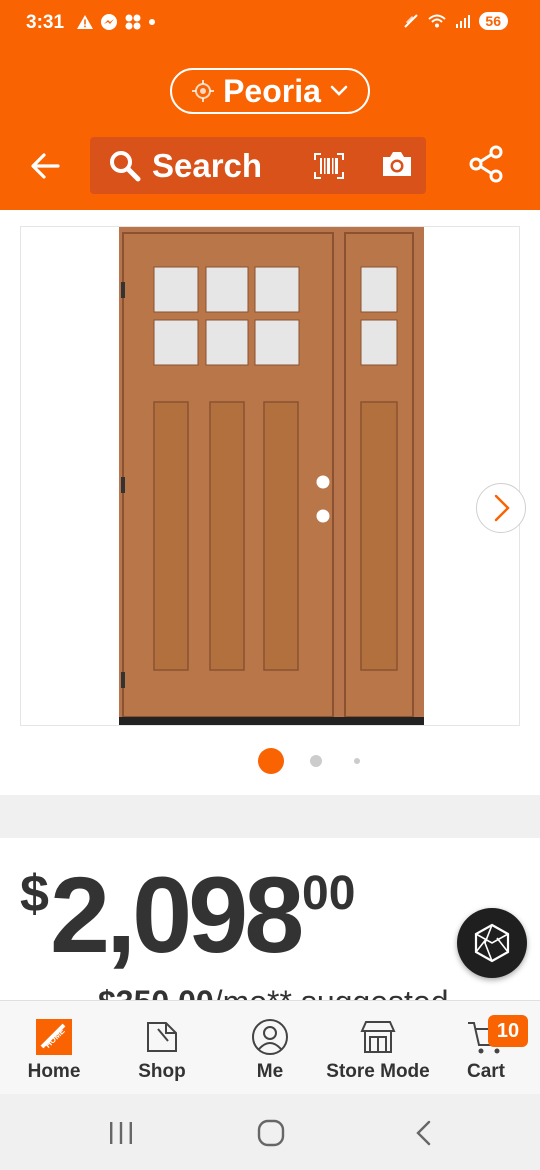  I want to click on nav-label: Me, so click(270, 1071).